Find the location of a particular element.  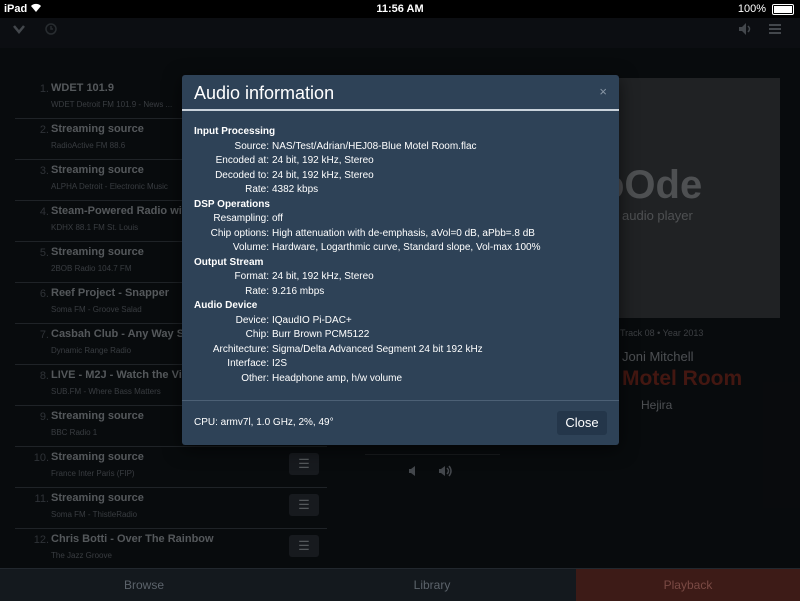

info-value: IQaudIO Pi-DAC+ is located at coordinates (312, 320).